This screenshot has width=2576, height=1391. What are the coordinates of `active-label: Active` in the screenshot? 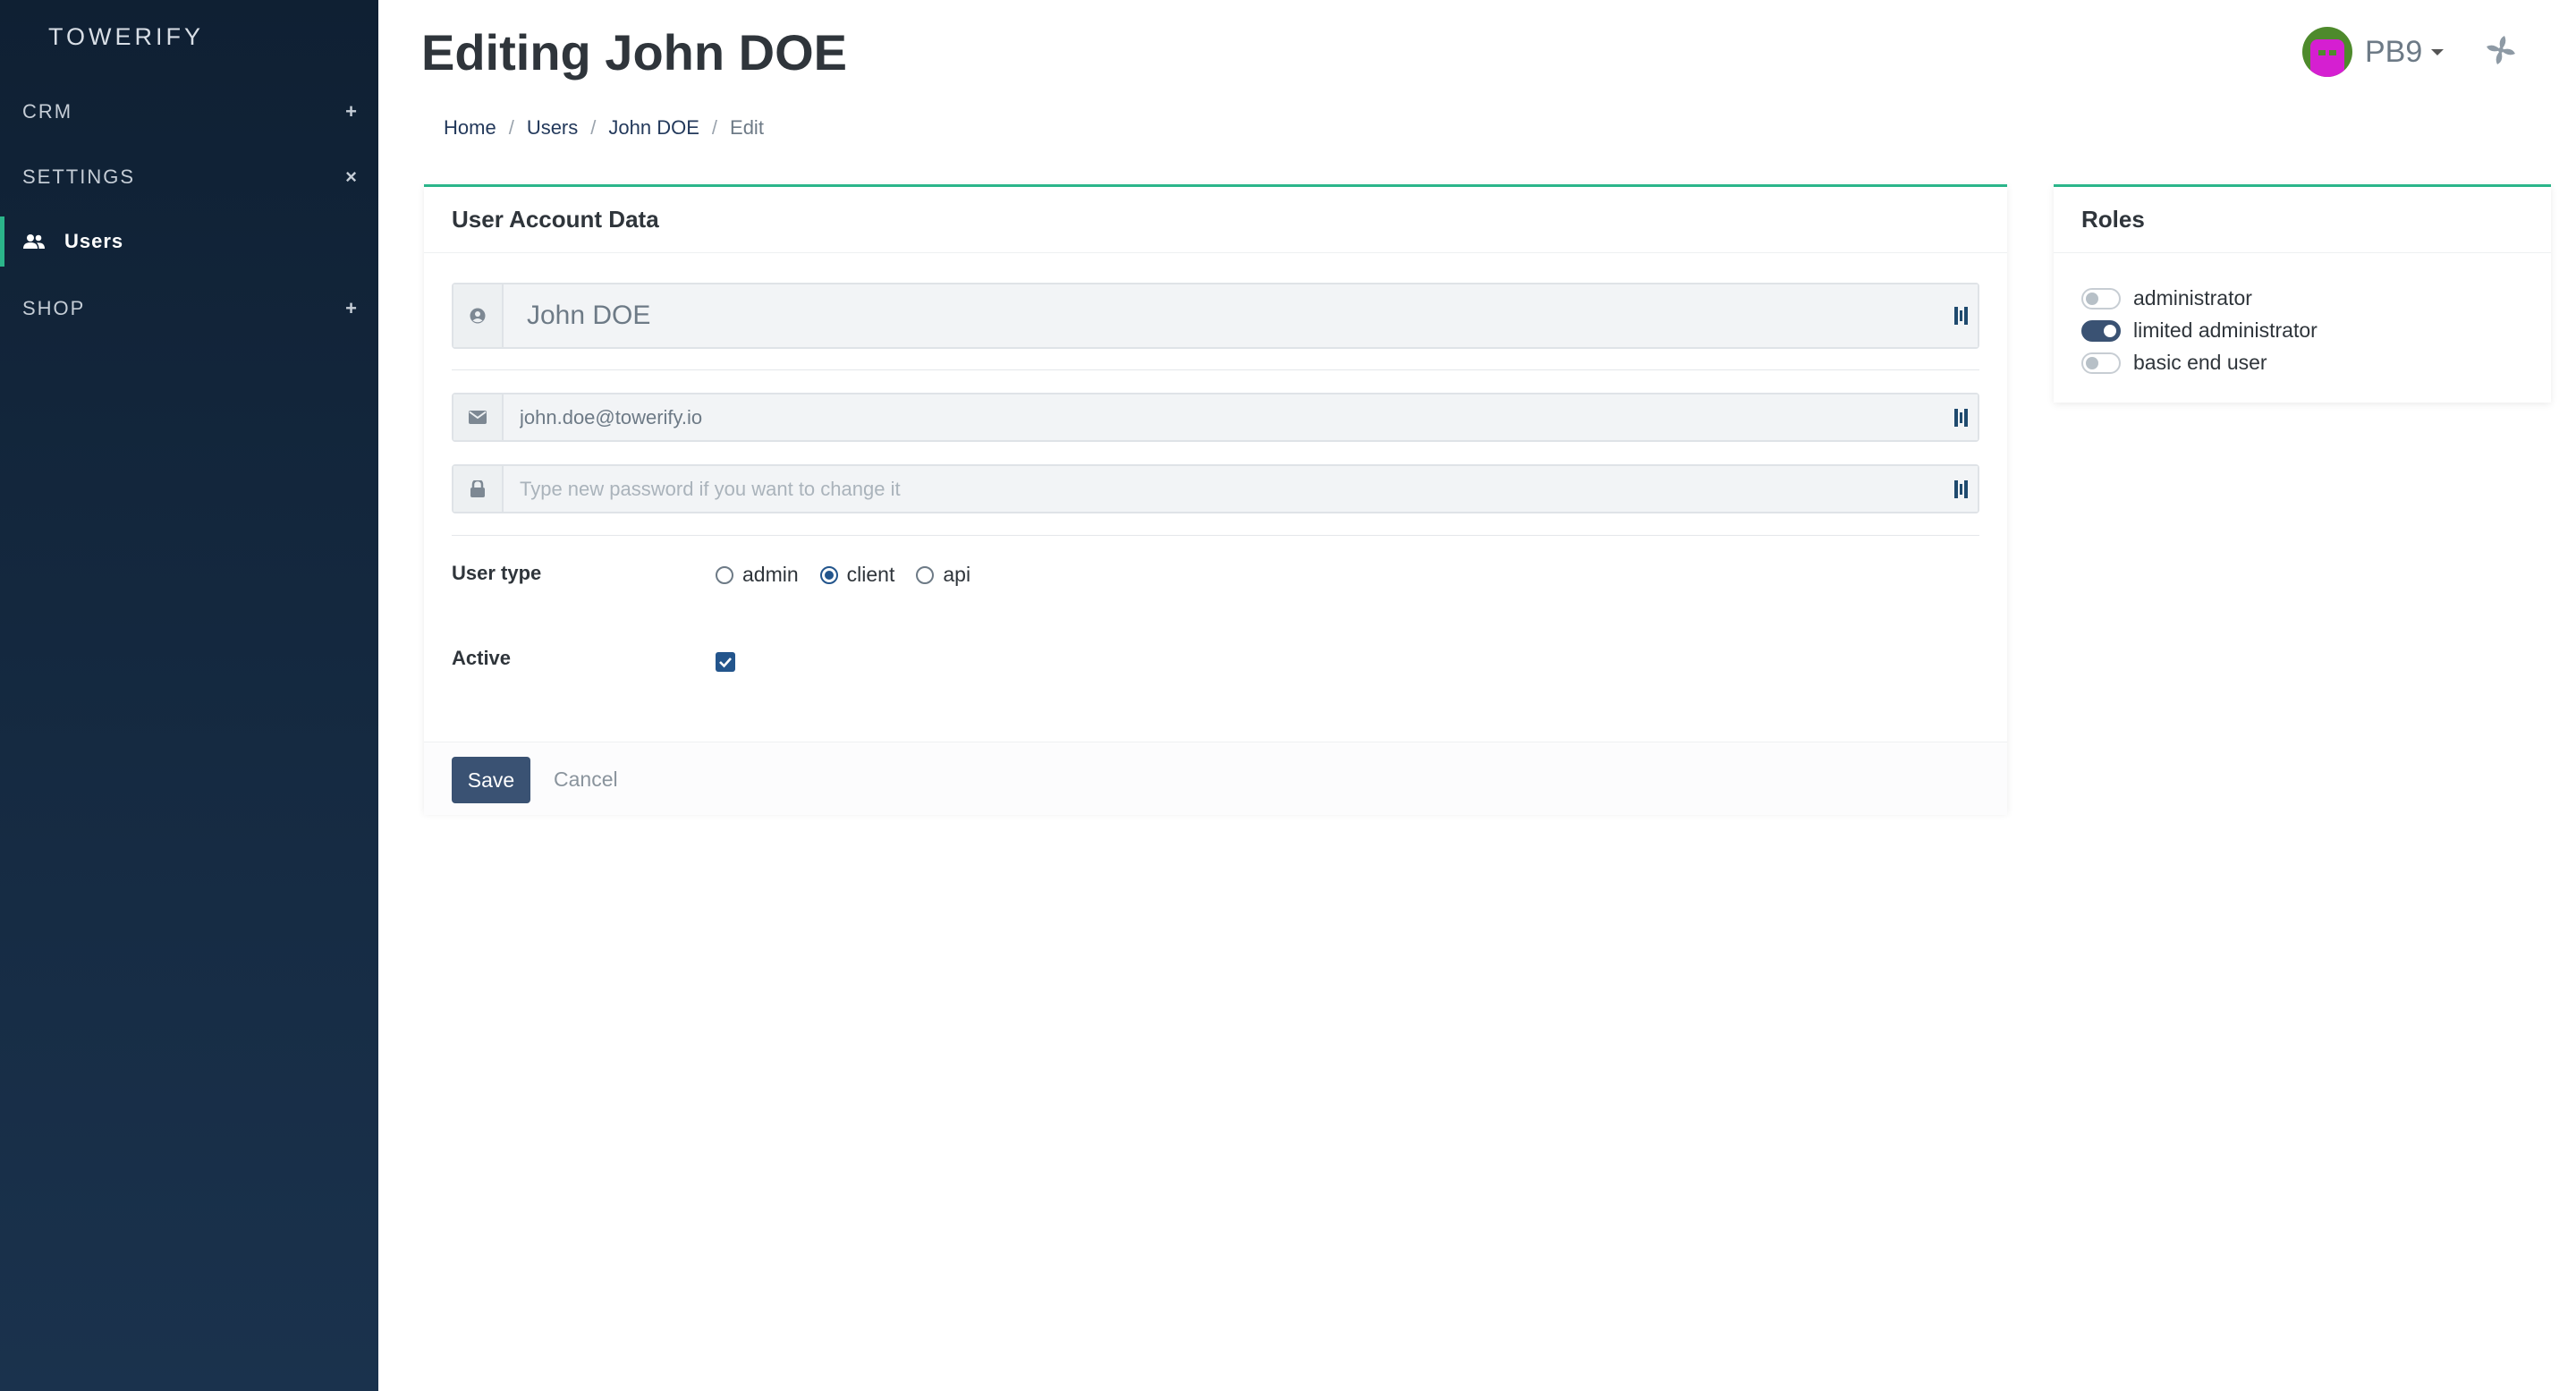 It's located at (482, 658).